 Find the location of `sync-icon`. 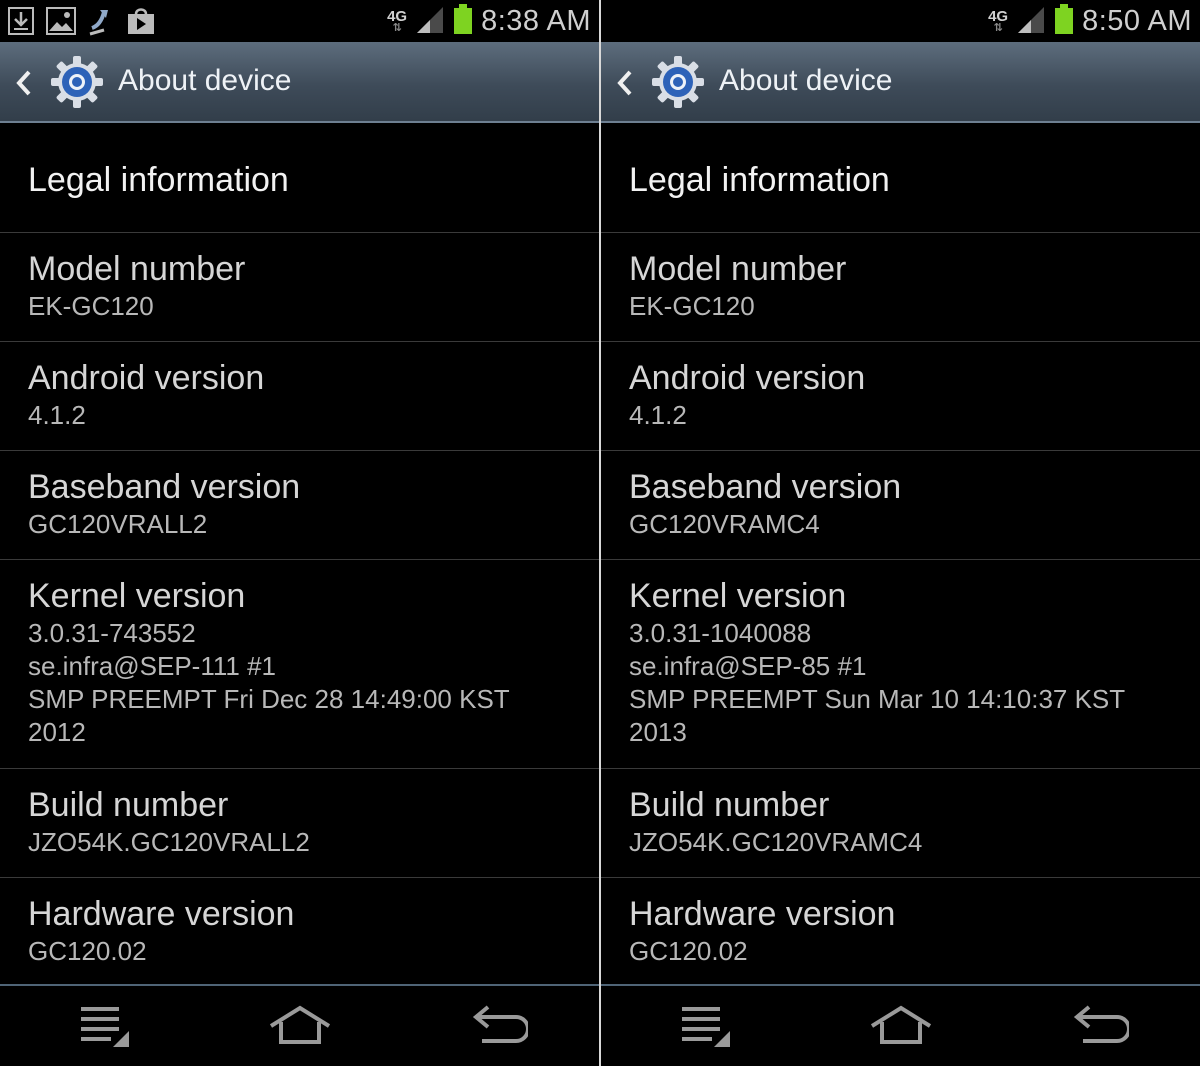

sync-icon is located at coordinates (101, 21).